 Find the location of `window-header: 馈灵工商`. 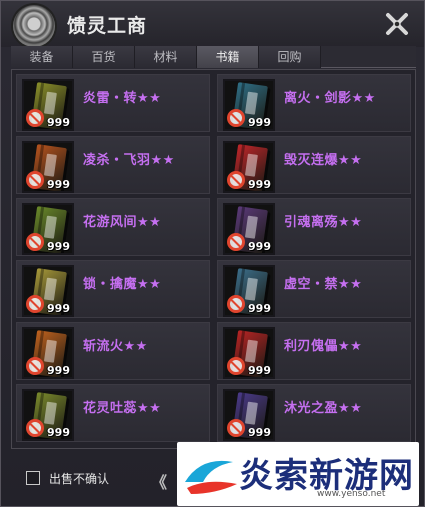

window-header: 馈灵工商 is located at coordinates (212, 24).